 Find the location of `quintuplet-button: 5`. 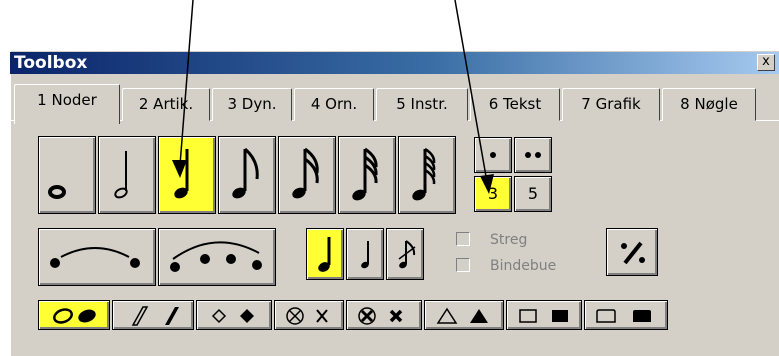

quintuplet-button: 5 is located at coordinates (533, 194).